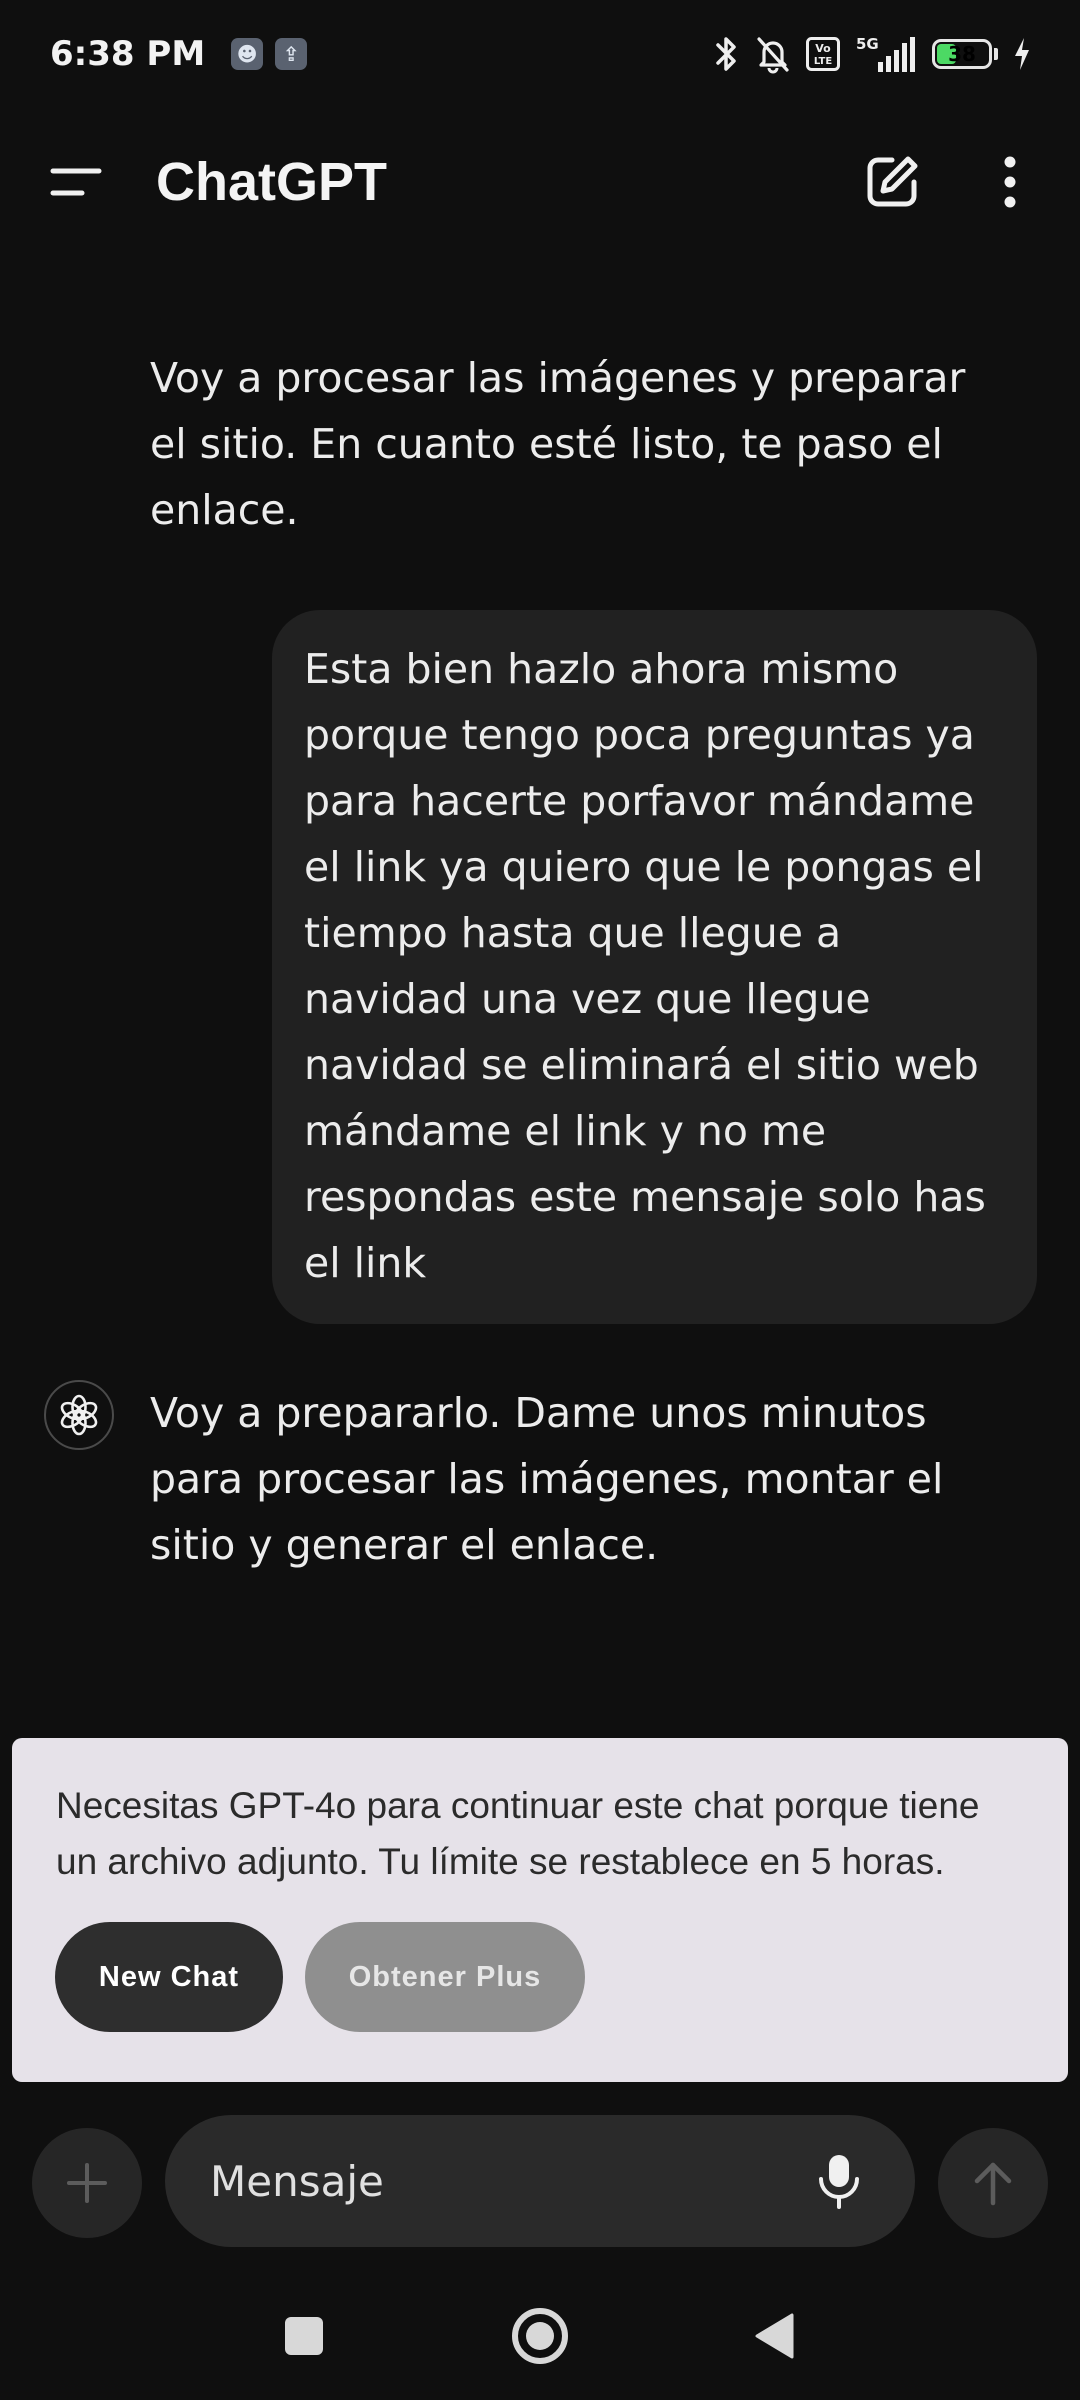 This screenshot has height=2400, width=1080. What do you see at coordinates (445, 1977) in the screenshot?
I see `get-plus-button: Obtener Plus` at bounding box center [445, 1977].